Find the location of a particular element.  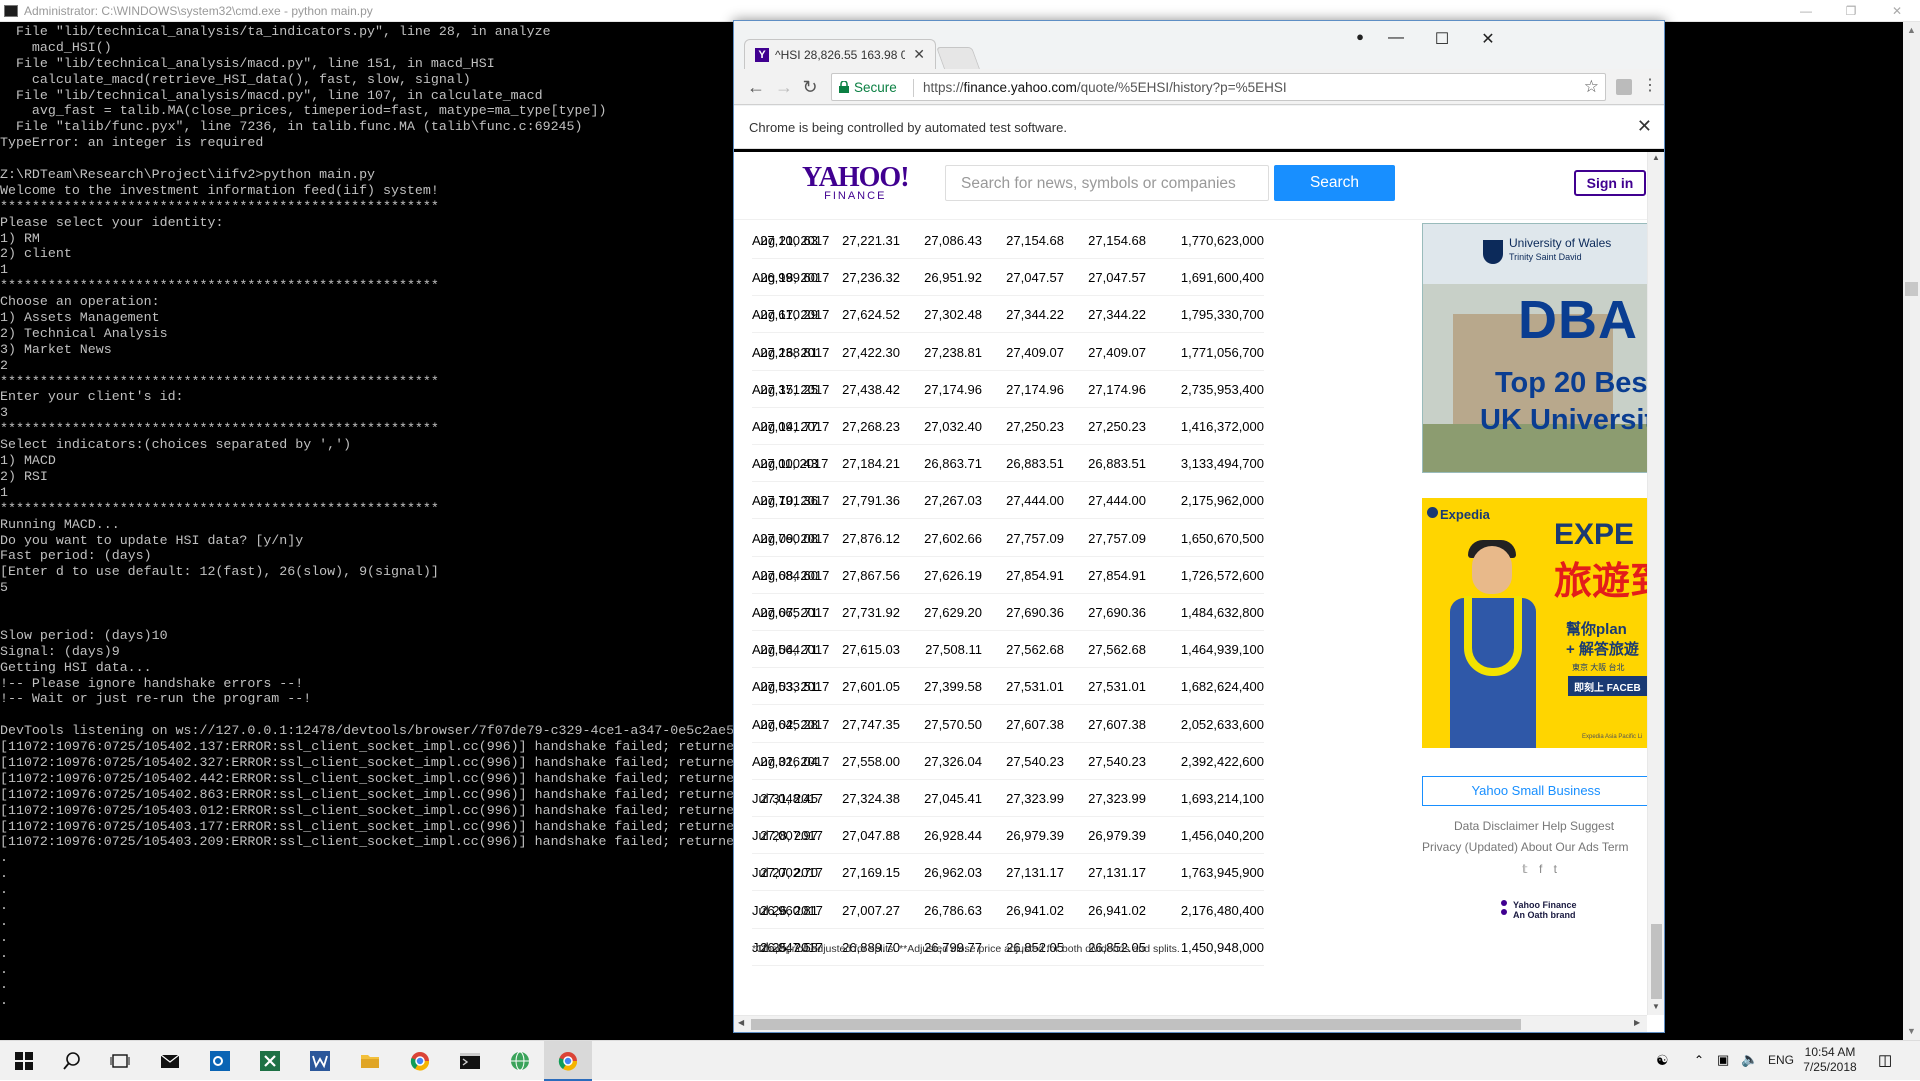

forward-arrow-icon: → is located at coordinates (784, 87).